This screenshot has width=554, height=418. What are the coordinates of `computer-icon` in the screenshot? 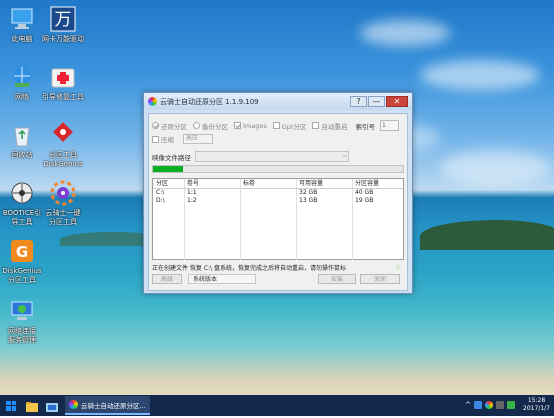 It's located at (22, 19).